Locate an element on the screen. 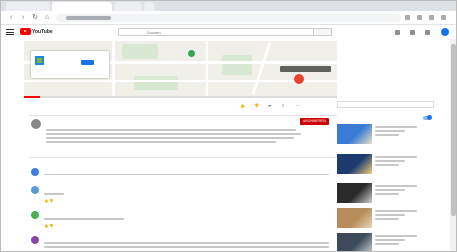  url-text is located at coordinates (88, 18).